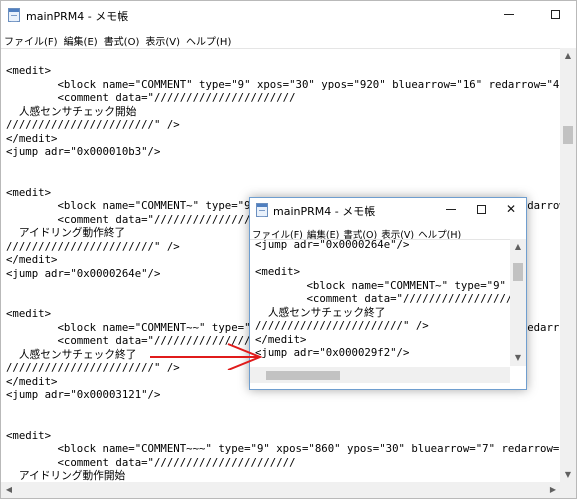 The width and height of the screenshot is (577, 499). Describe the element at coordinates (206, 356) in the screenshot. I see `red-arrow-icon` at that location.